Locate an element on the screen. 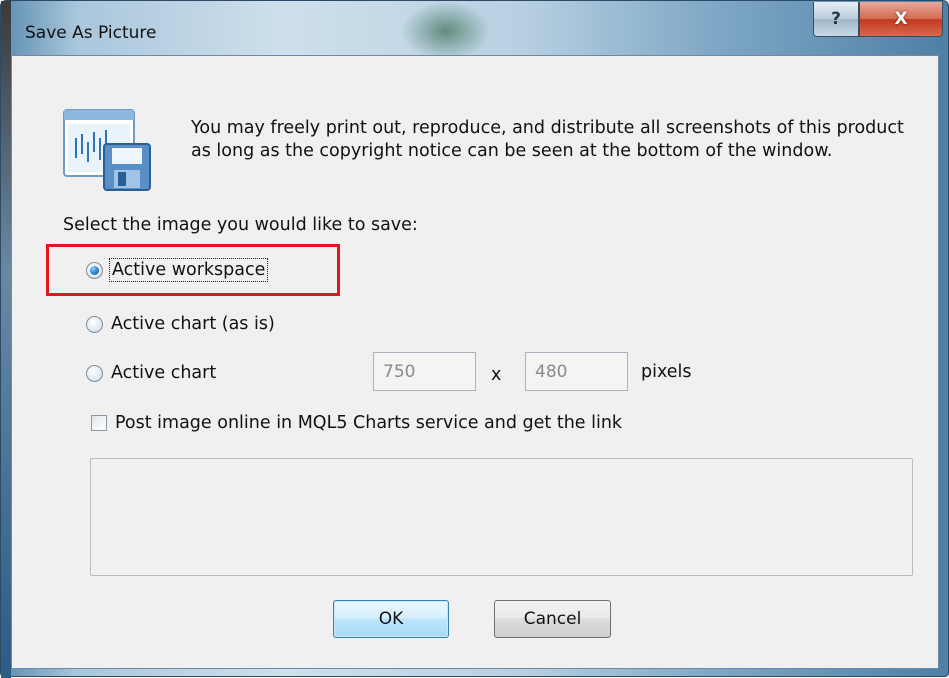 The image size is (949, 678). option-active-chart: Active chart is located at coordinates (151, 373).